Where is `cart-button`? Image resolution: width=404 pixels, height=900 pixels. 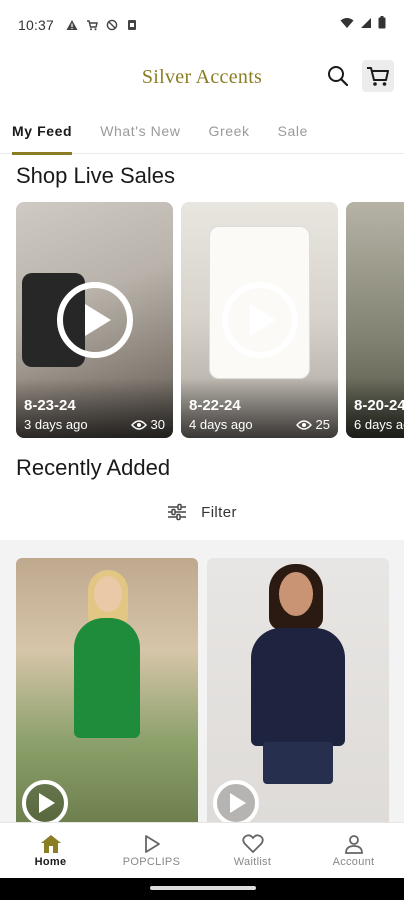
cart-button is located at coordinates (378, 76).